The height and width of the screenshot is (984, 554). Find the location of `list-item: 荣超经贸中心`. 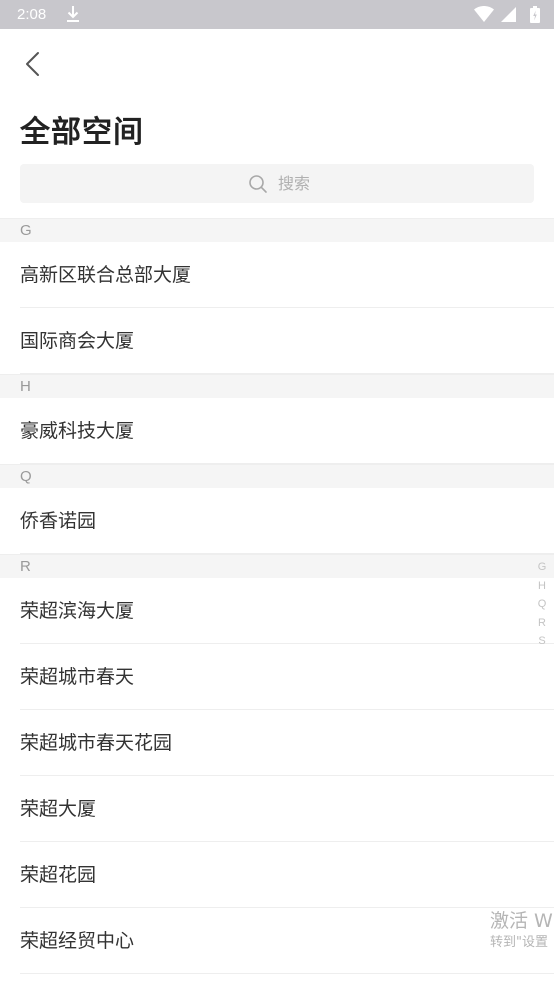

list-item: 荣超经贸中心 is located at coordinates (277, 941).